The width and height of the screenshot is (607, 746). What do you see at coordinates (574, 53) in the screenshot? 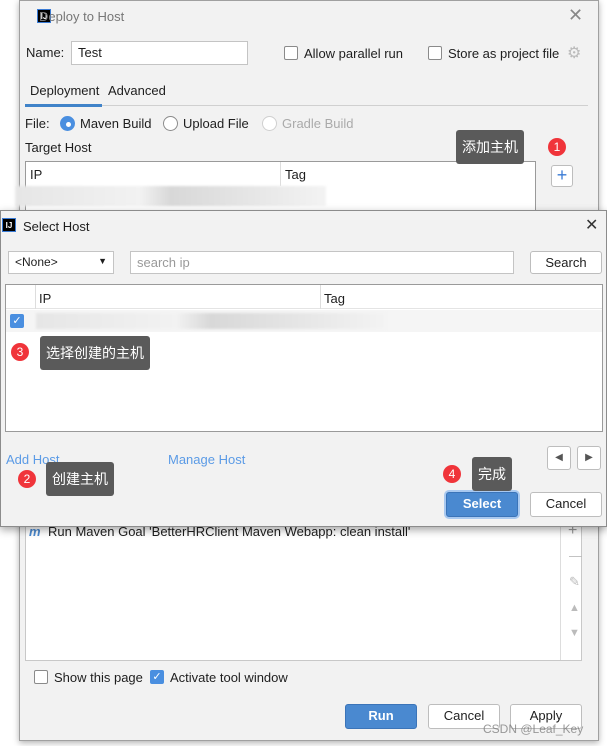
I see `gear-icon: ⚙` at bounding box center [574, 53].